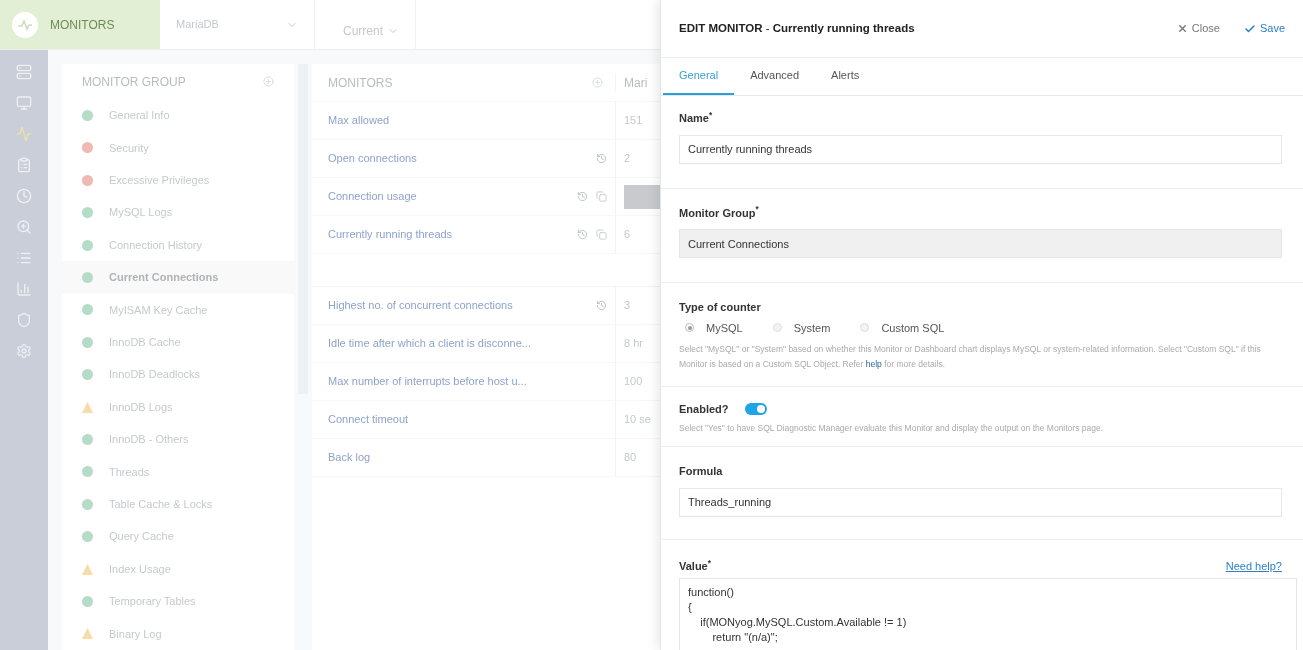 This screenshot has height=650, width=1303. I want to click on group-item: MySQL Logs, so click(178, 212).